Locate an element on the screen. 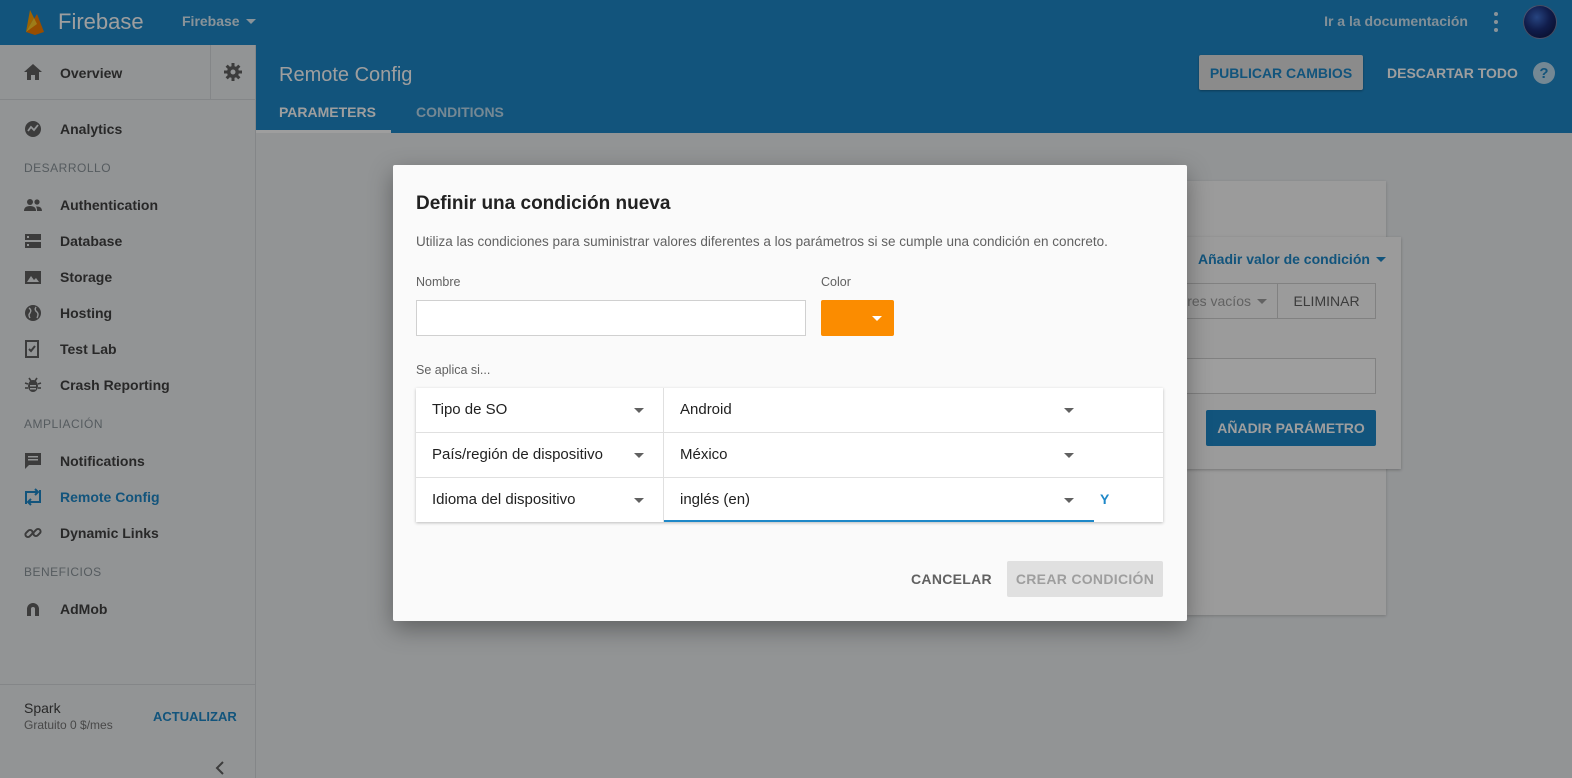 This screenshot has height=778, width=1572. rule-value: México is located at coordinates (704, 454).